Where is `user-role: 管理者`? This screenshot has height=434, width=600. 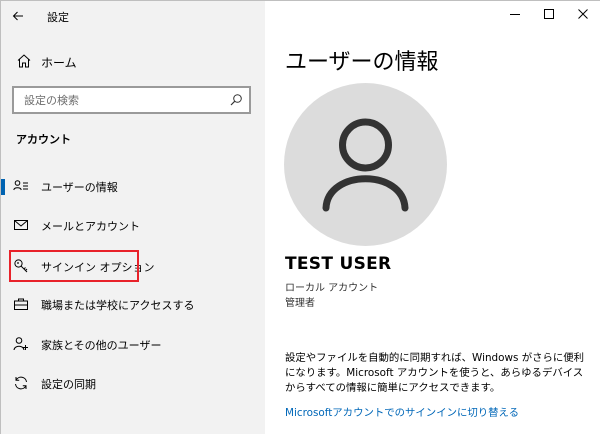 user-role: 管理者 is located at coordinates (300, 303).